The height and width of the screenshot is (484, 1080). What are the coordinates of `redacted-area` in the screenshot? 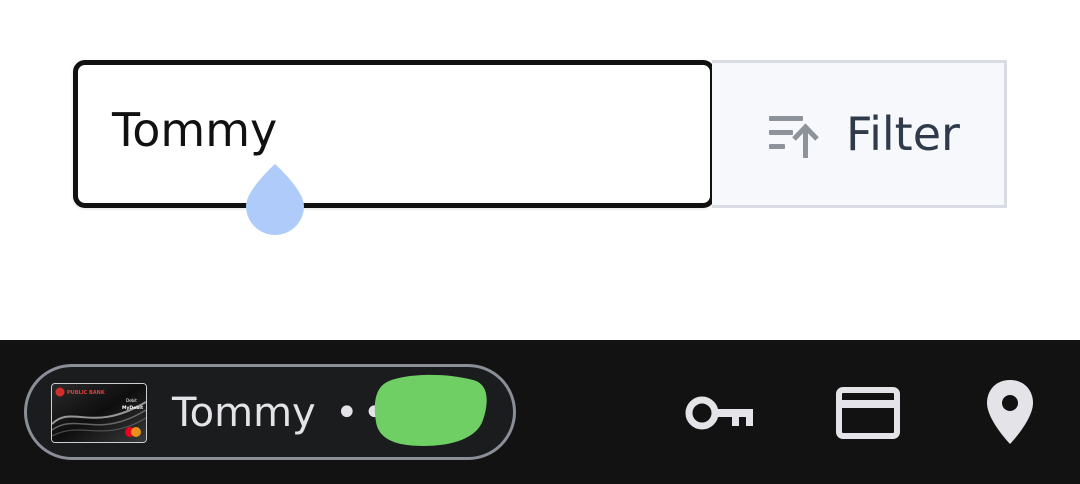 It's located at (430, 410).